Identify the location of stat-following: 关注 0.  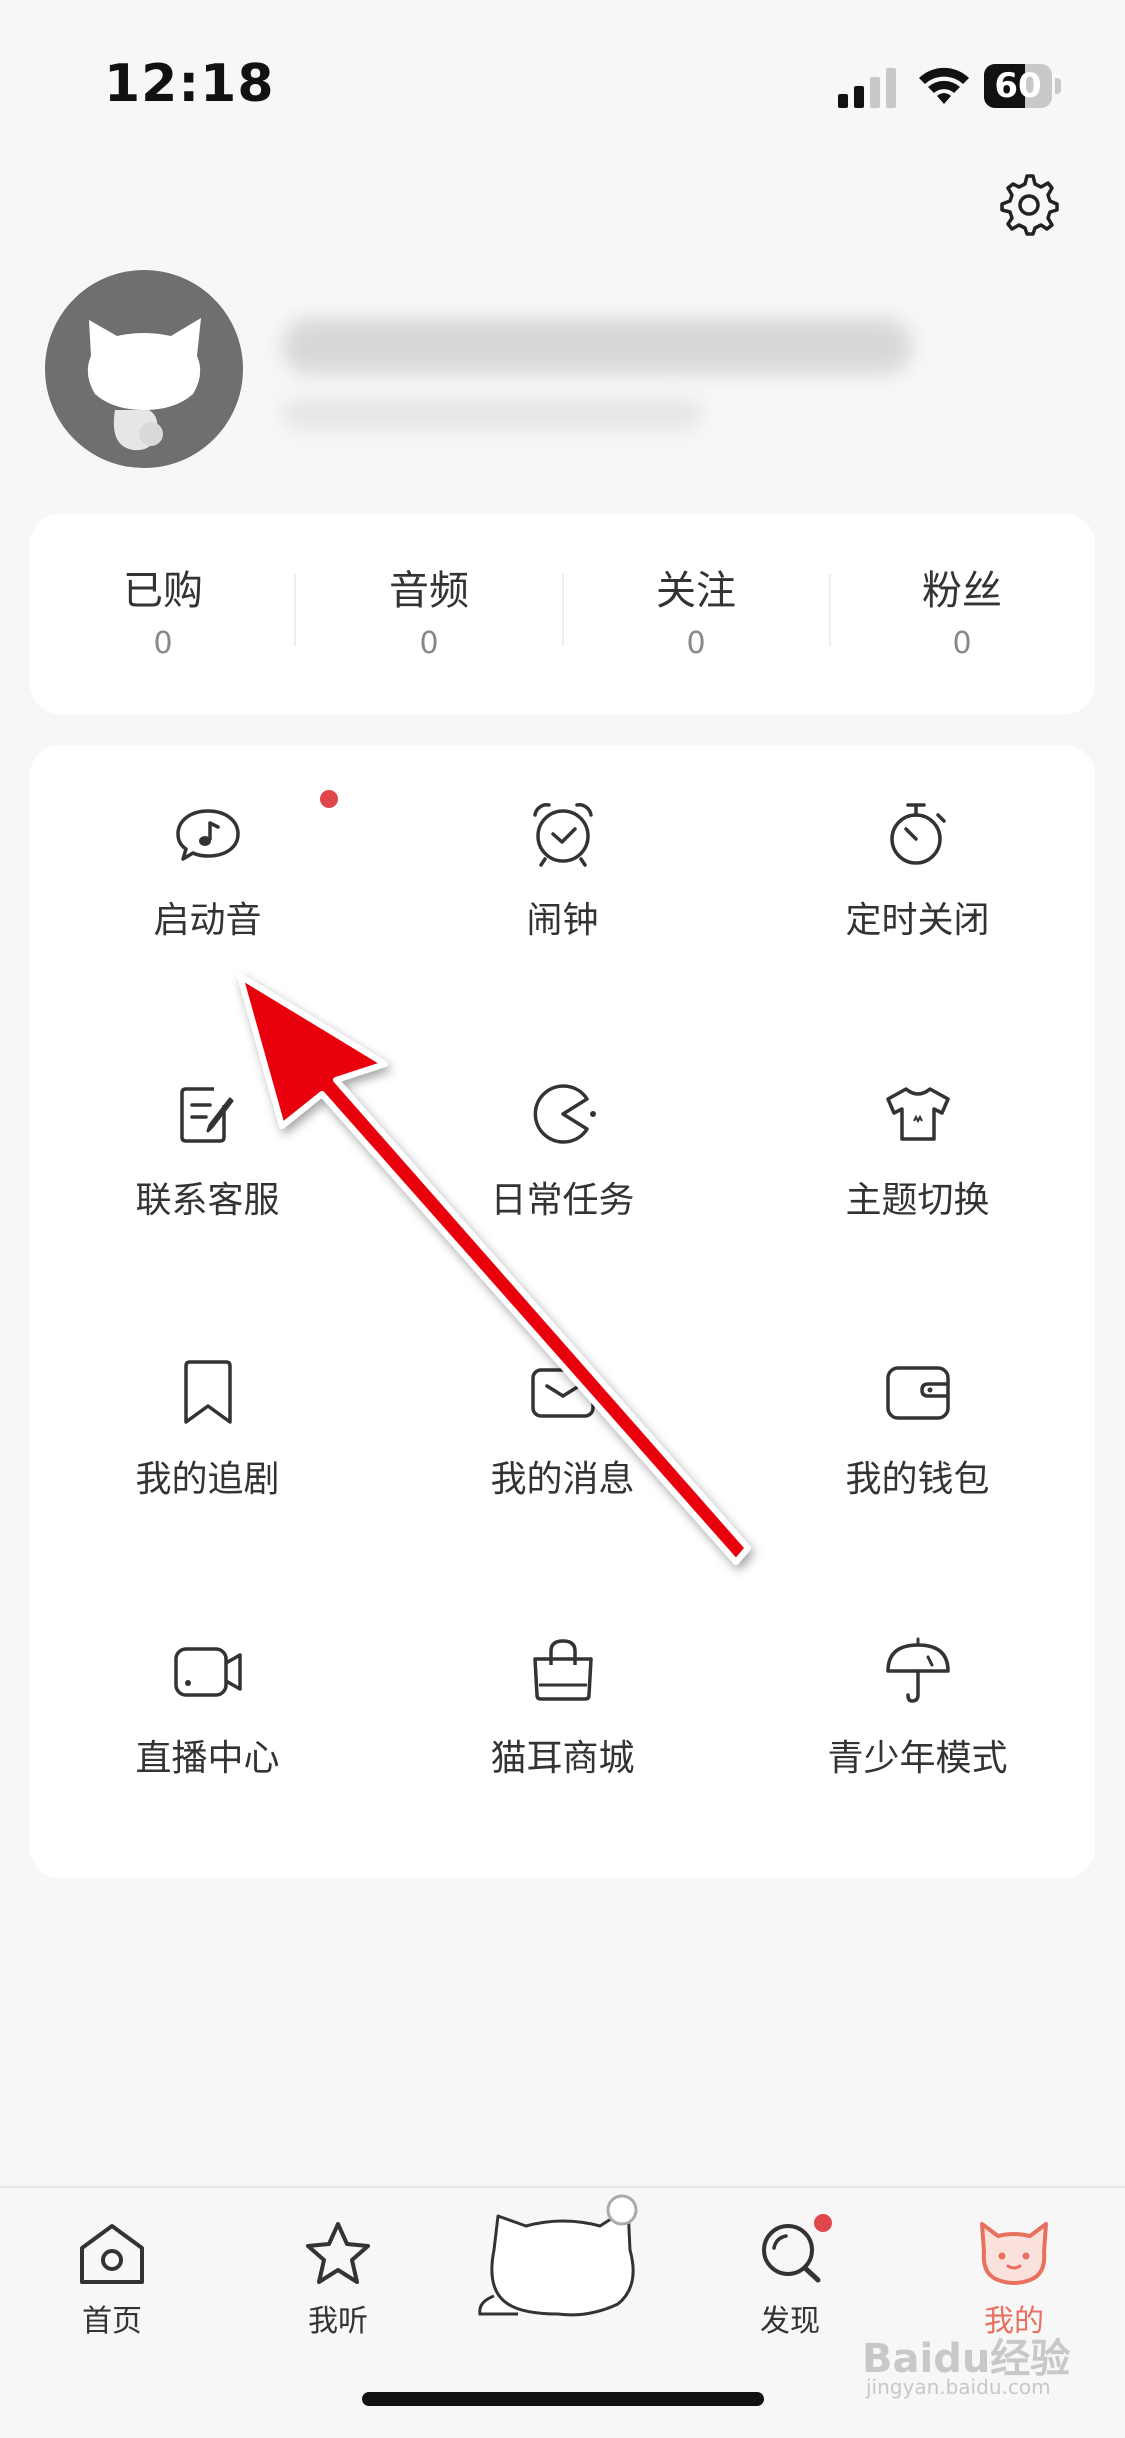
(696, 614).